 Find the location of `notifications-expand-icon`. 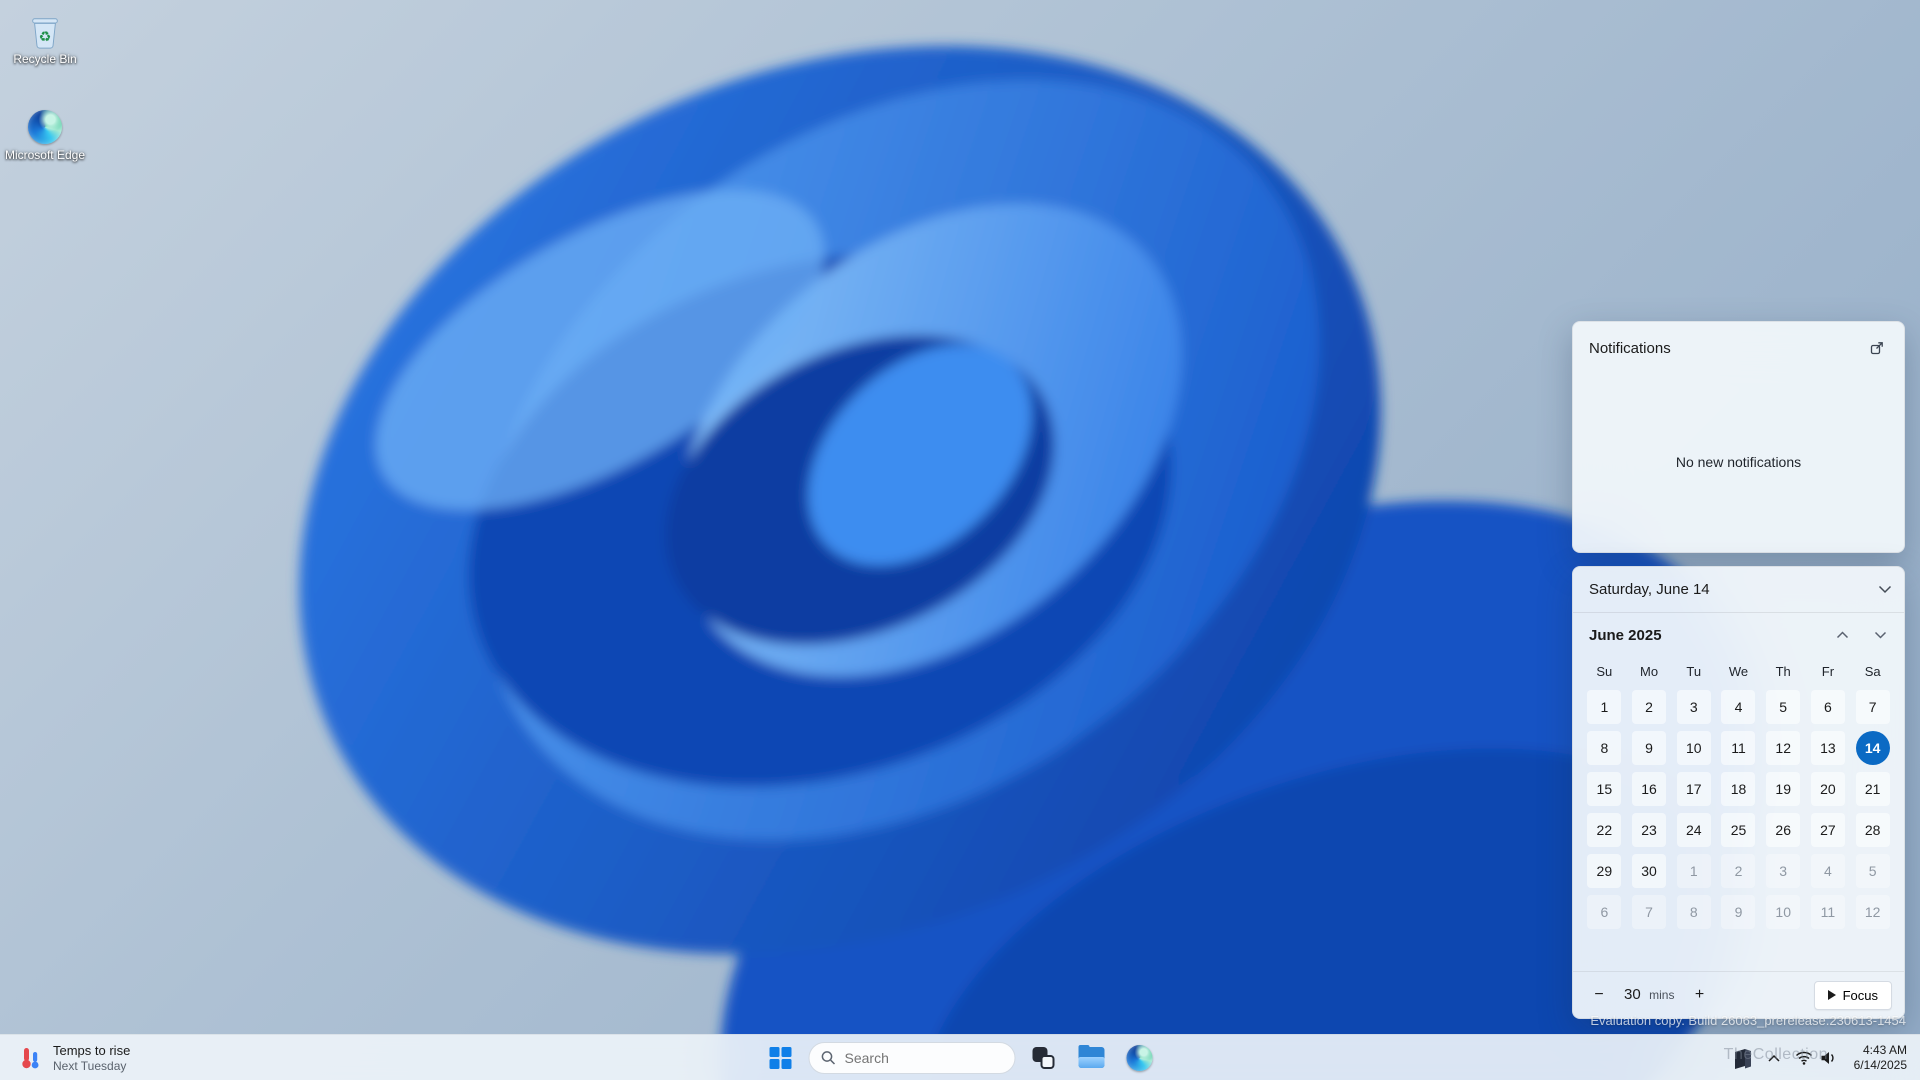

notifications-expand-icon is located at coordinates (1877, 348).